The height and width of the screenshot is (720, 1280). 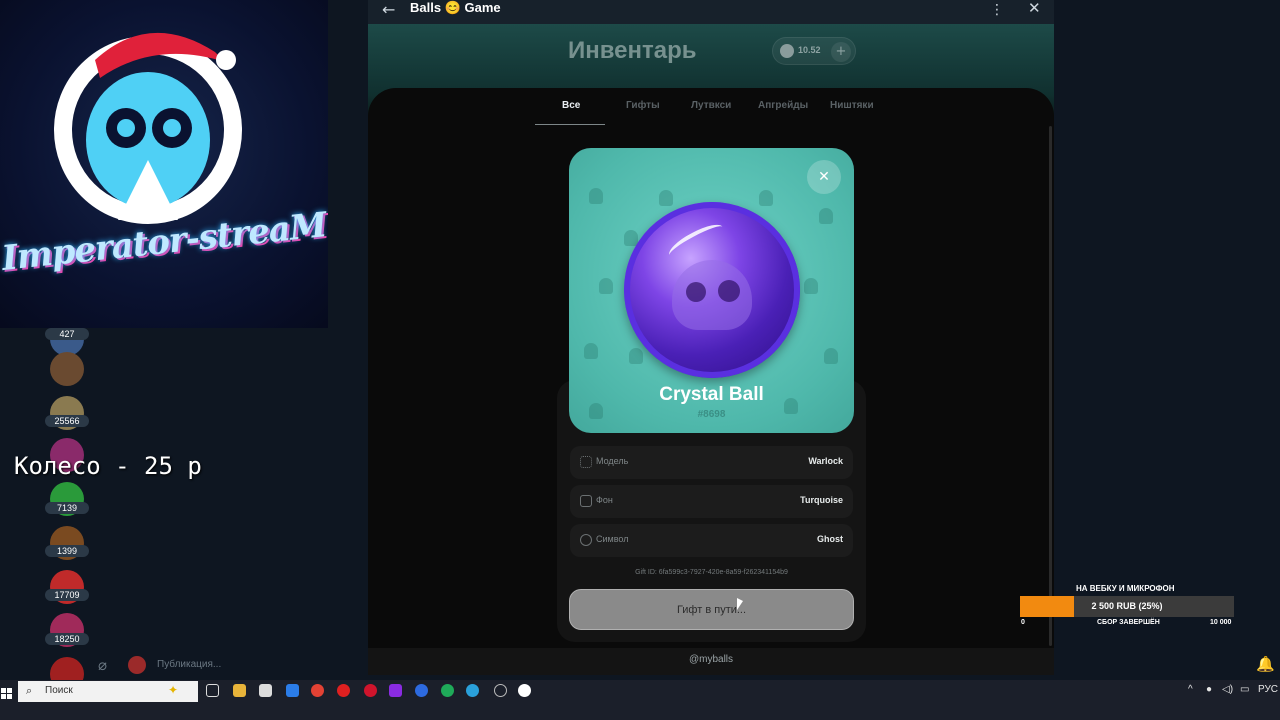 I want to click on store-icon, so click(x=265, y=690).